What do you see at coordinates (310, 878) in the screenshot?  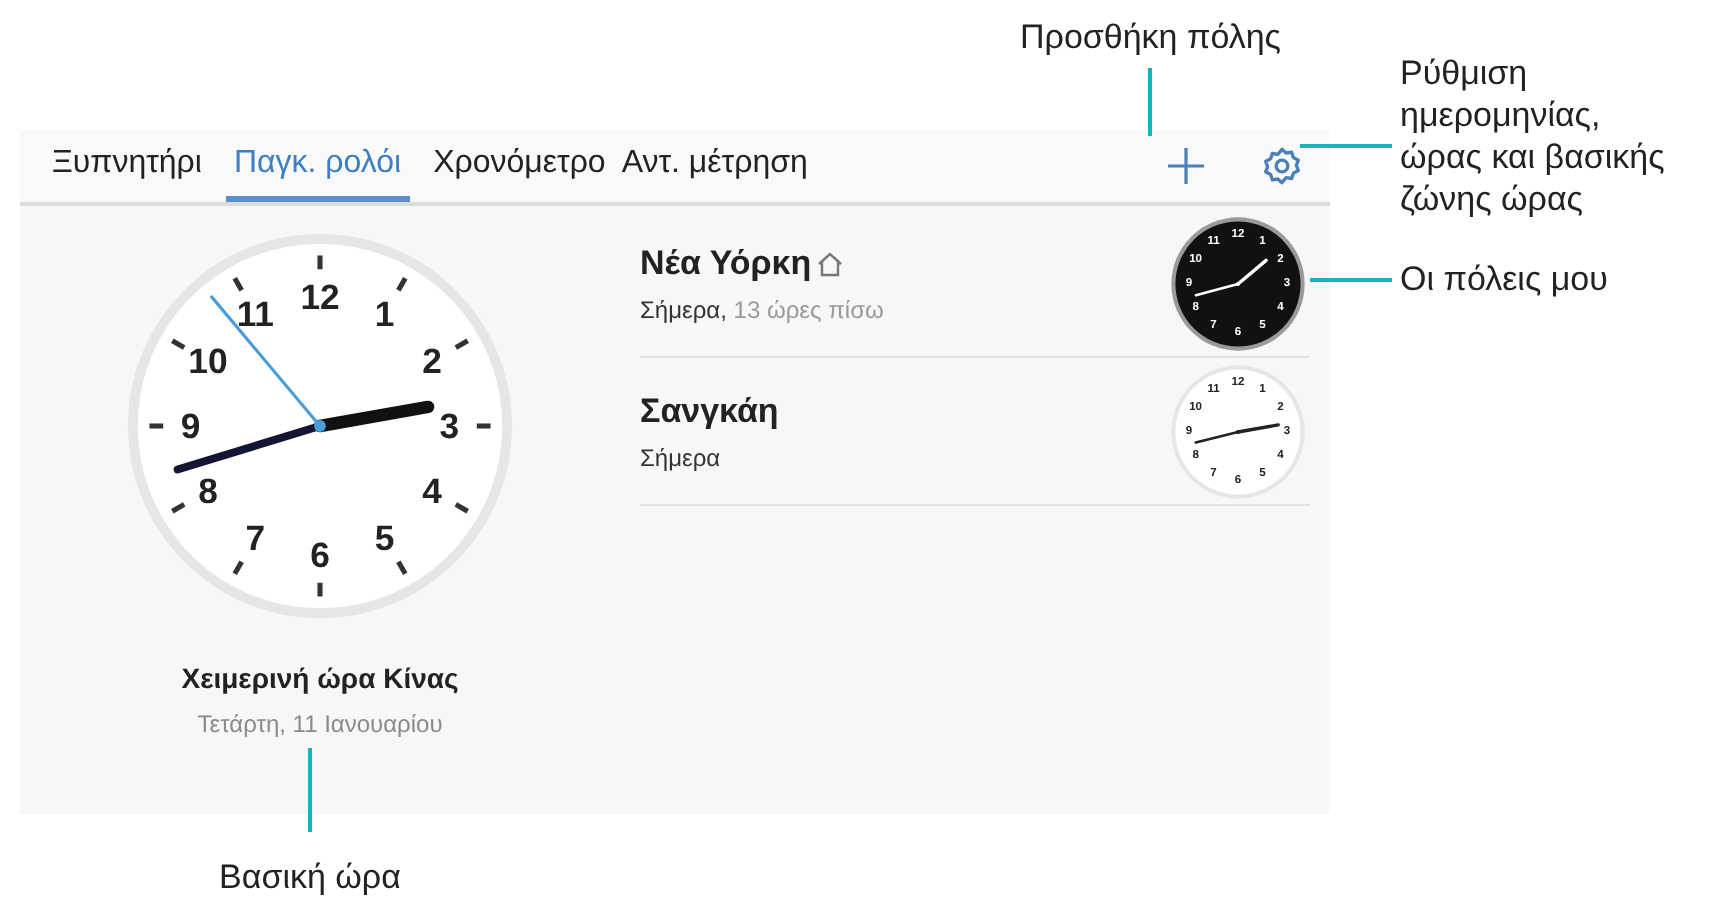 I see `callout-label: Βασική ώρα` at bounding box center [310, 878].